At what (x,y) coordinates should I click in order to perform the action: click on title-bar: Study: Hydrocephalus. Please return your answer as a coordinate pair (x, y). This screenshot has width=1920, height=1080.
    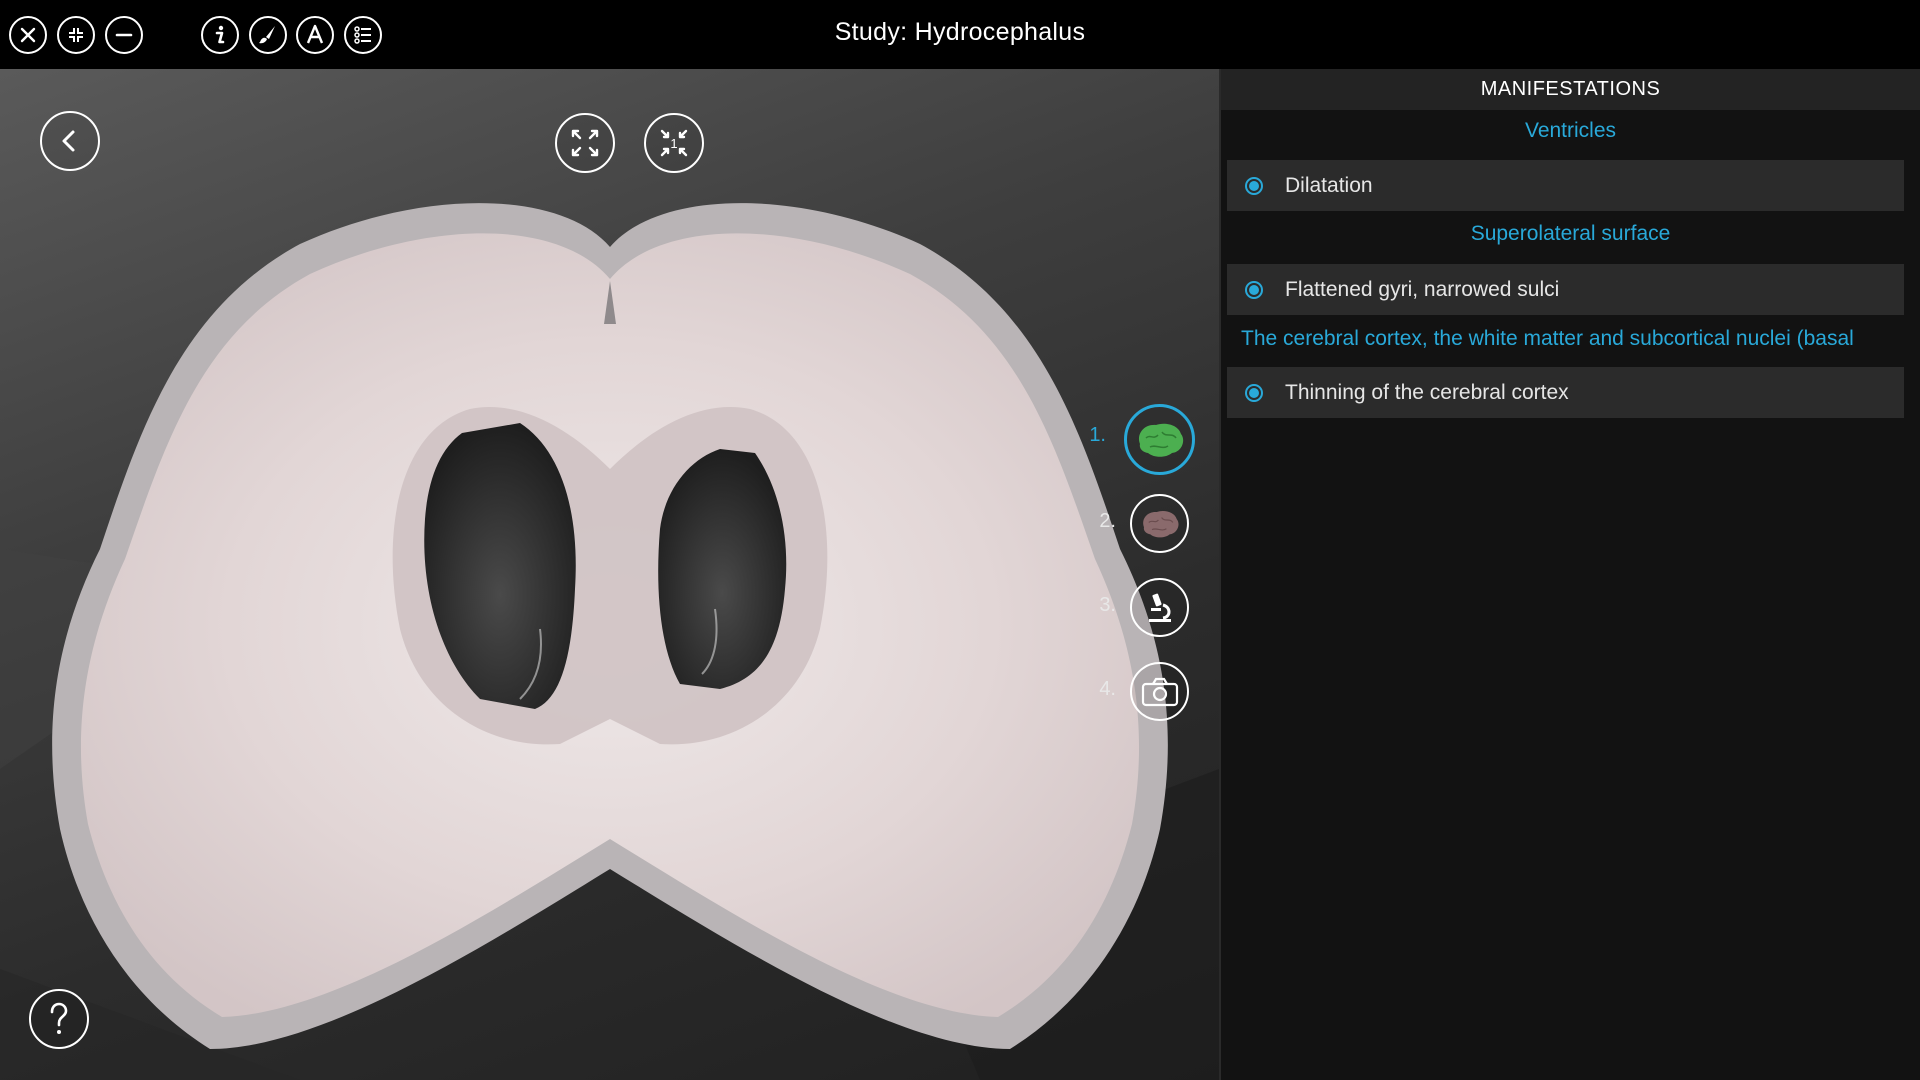
    Looking at the image, I should click on (960, 34).